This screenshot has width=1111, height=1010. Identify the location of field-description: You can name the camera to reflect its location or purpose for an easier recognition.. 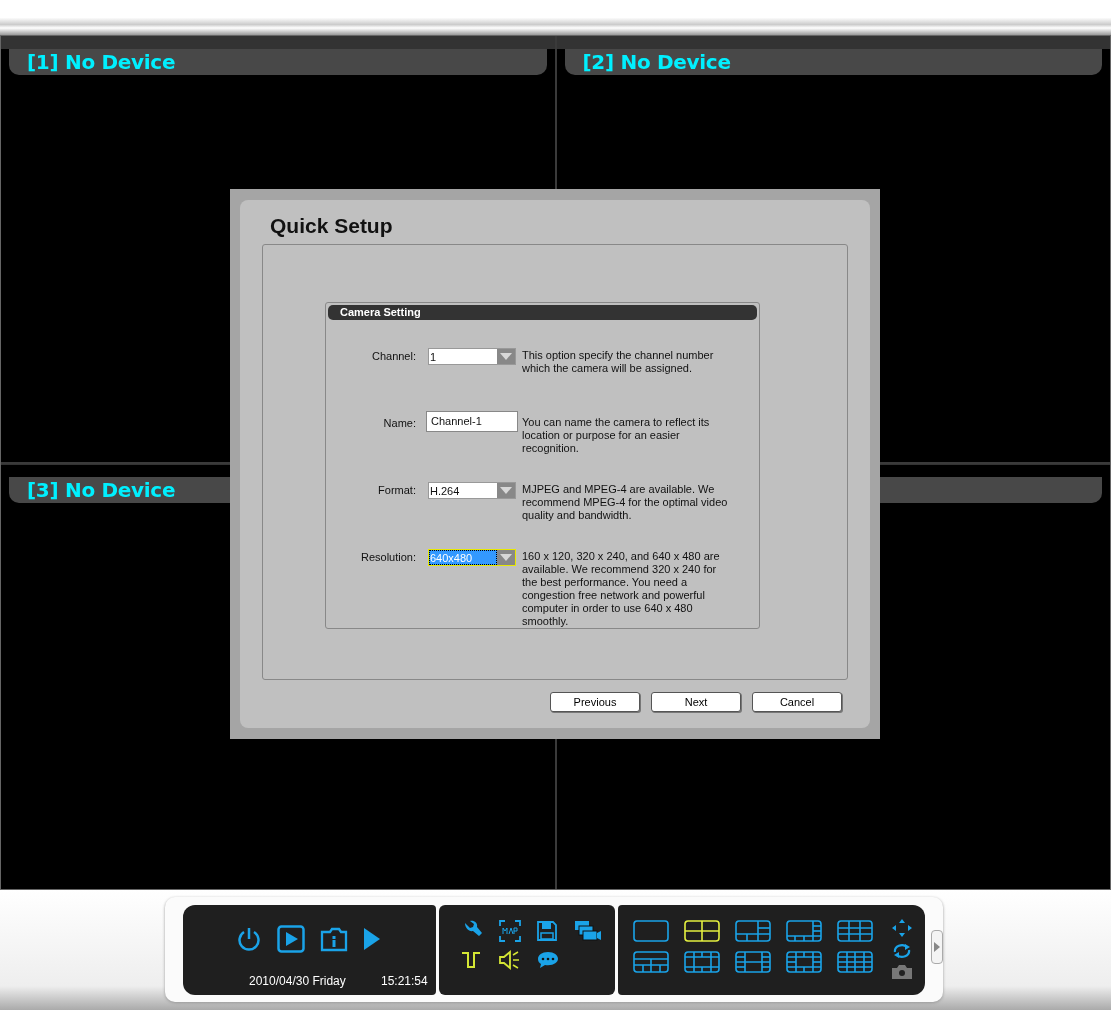
(616, 435).